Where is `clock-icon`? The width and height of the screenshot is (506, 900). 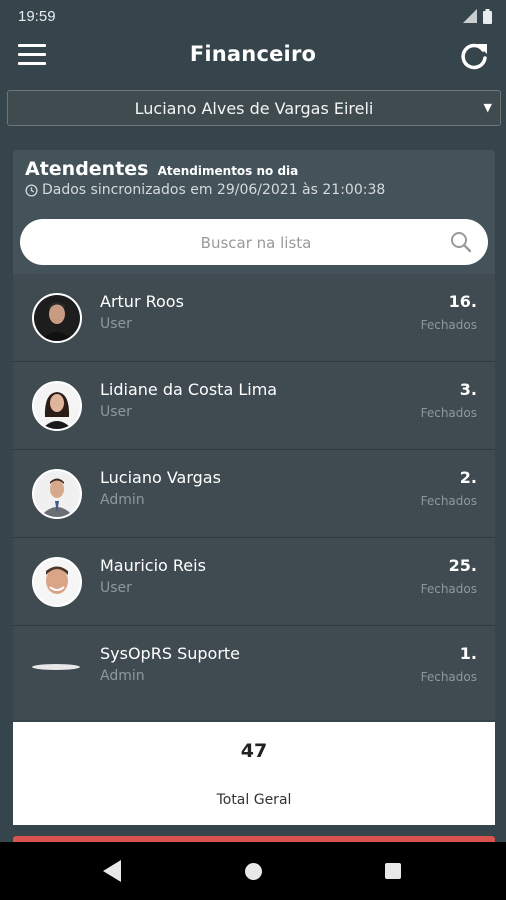 clock-icon is located at coordinates (31, 190).